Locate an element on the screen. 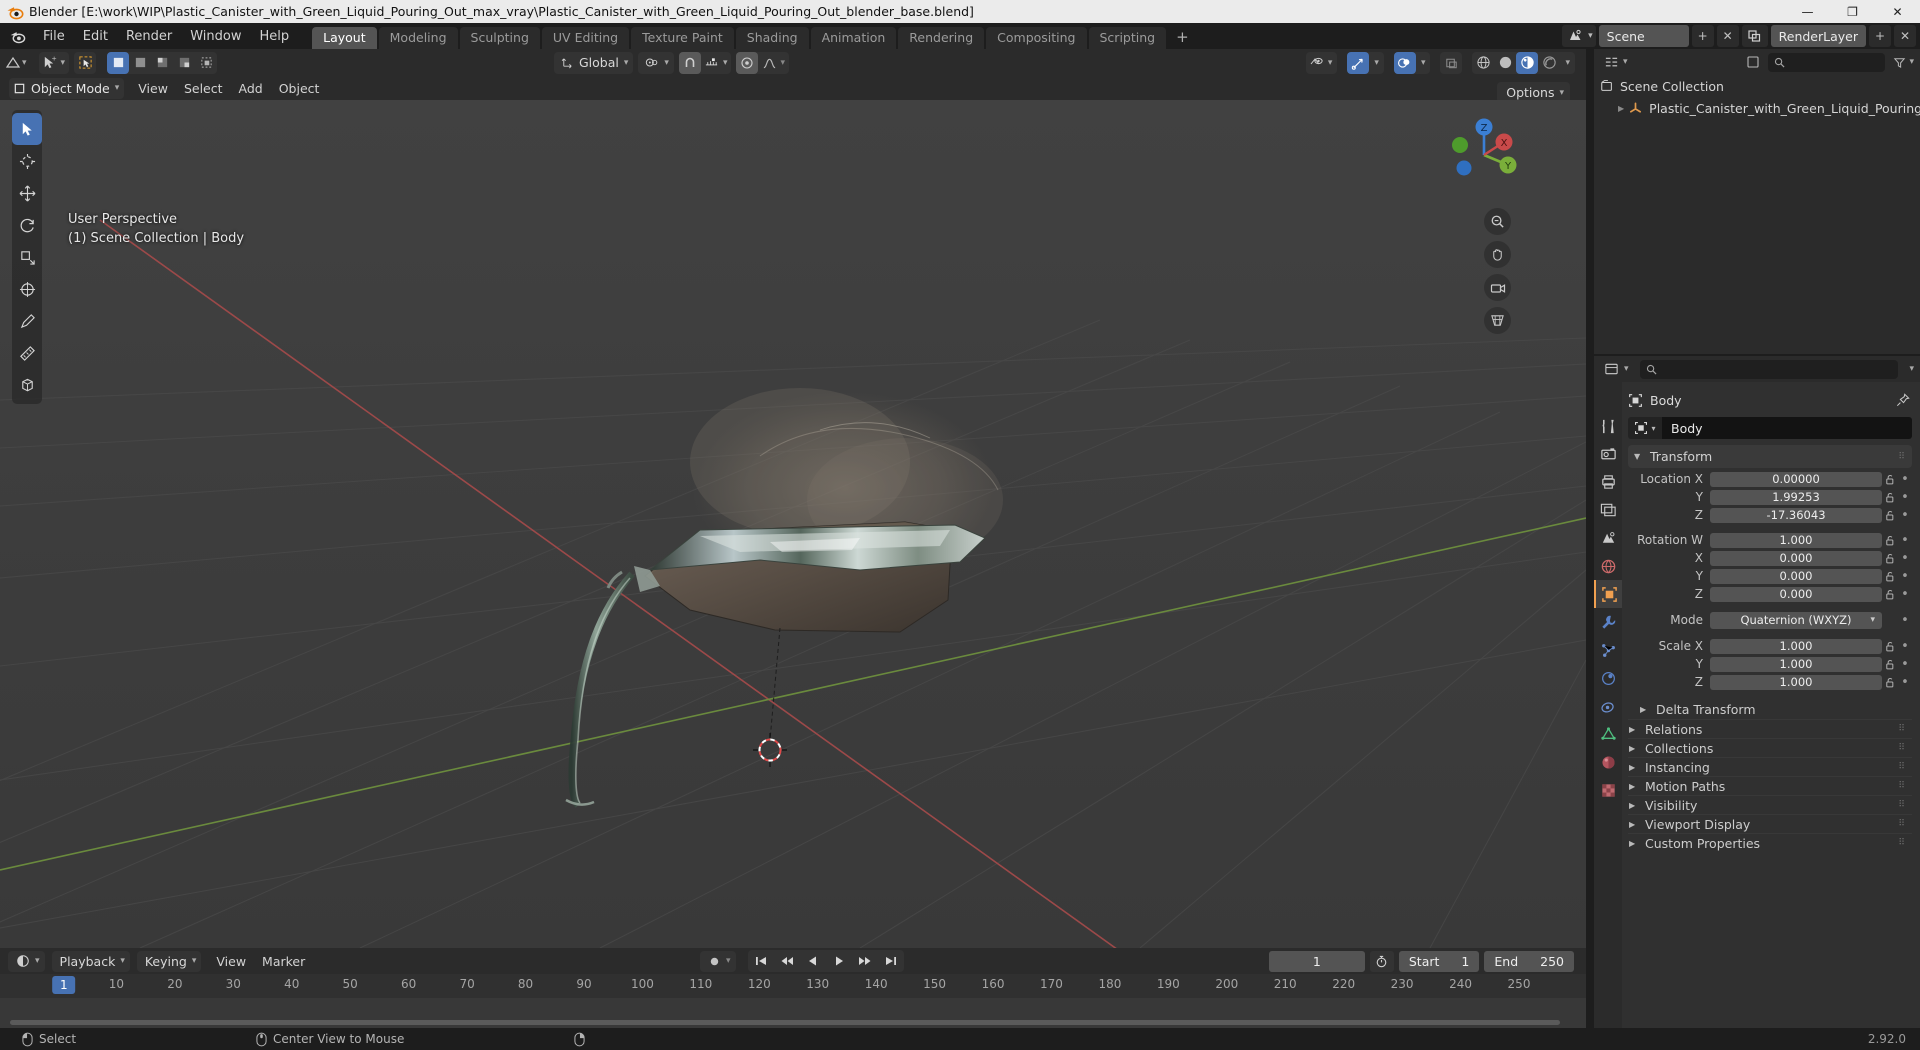 The image size is (1920, 1050). viewport-menu-add: Add is located at coordinates (251, 88).